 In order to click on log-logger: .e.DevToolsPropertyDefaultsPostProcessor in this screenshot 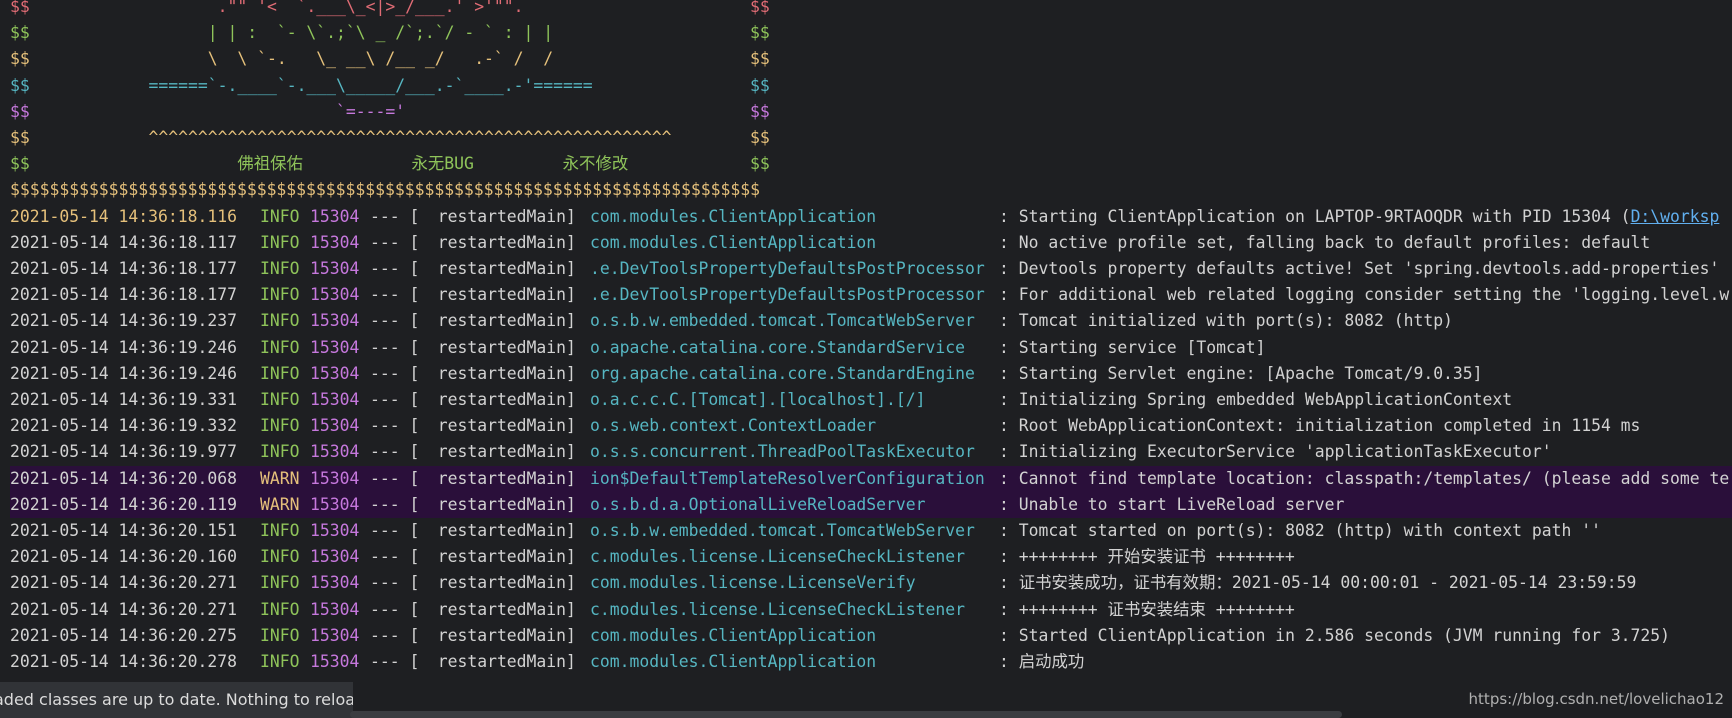, I will do `click(787, 295)`.